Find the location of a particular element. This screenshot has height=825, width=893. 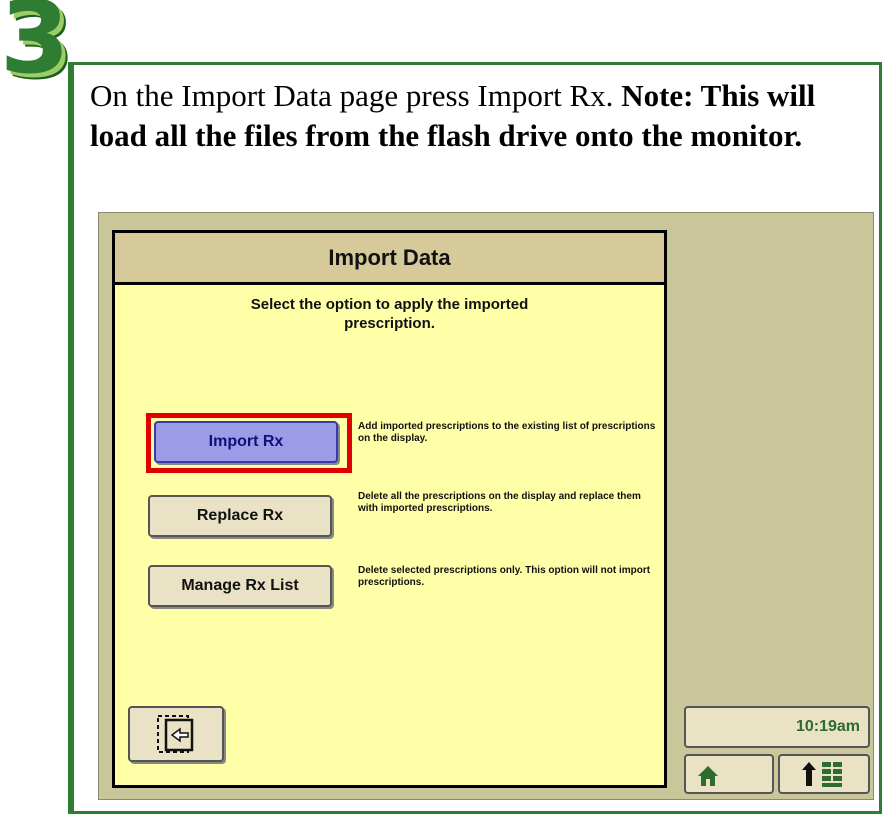

instruction-main: On the Import Data page press Import Rx. is located at coordinates (356, 95).